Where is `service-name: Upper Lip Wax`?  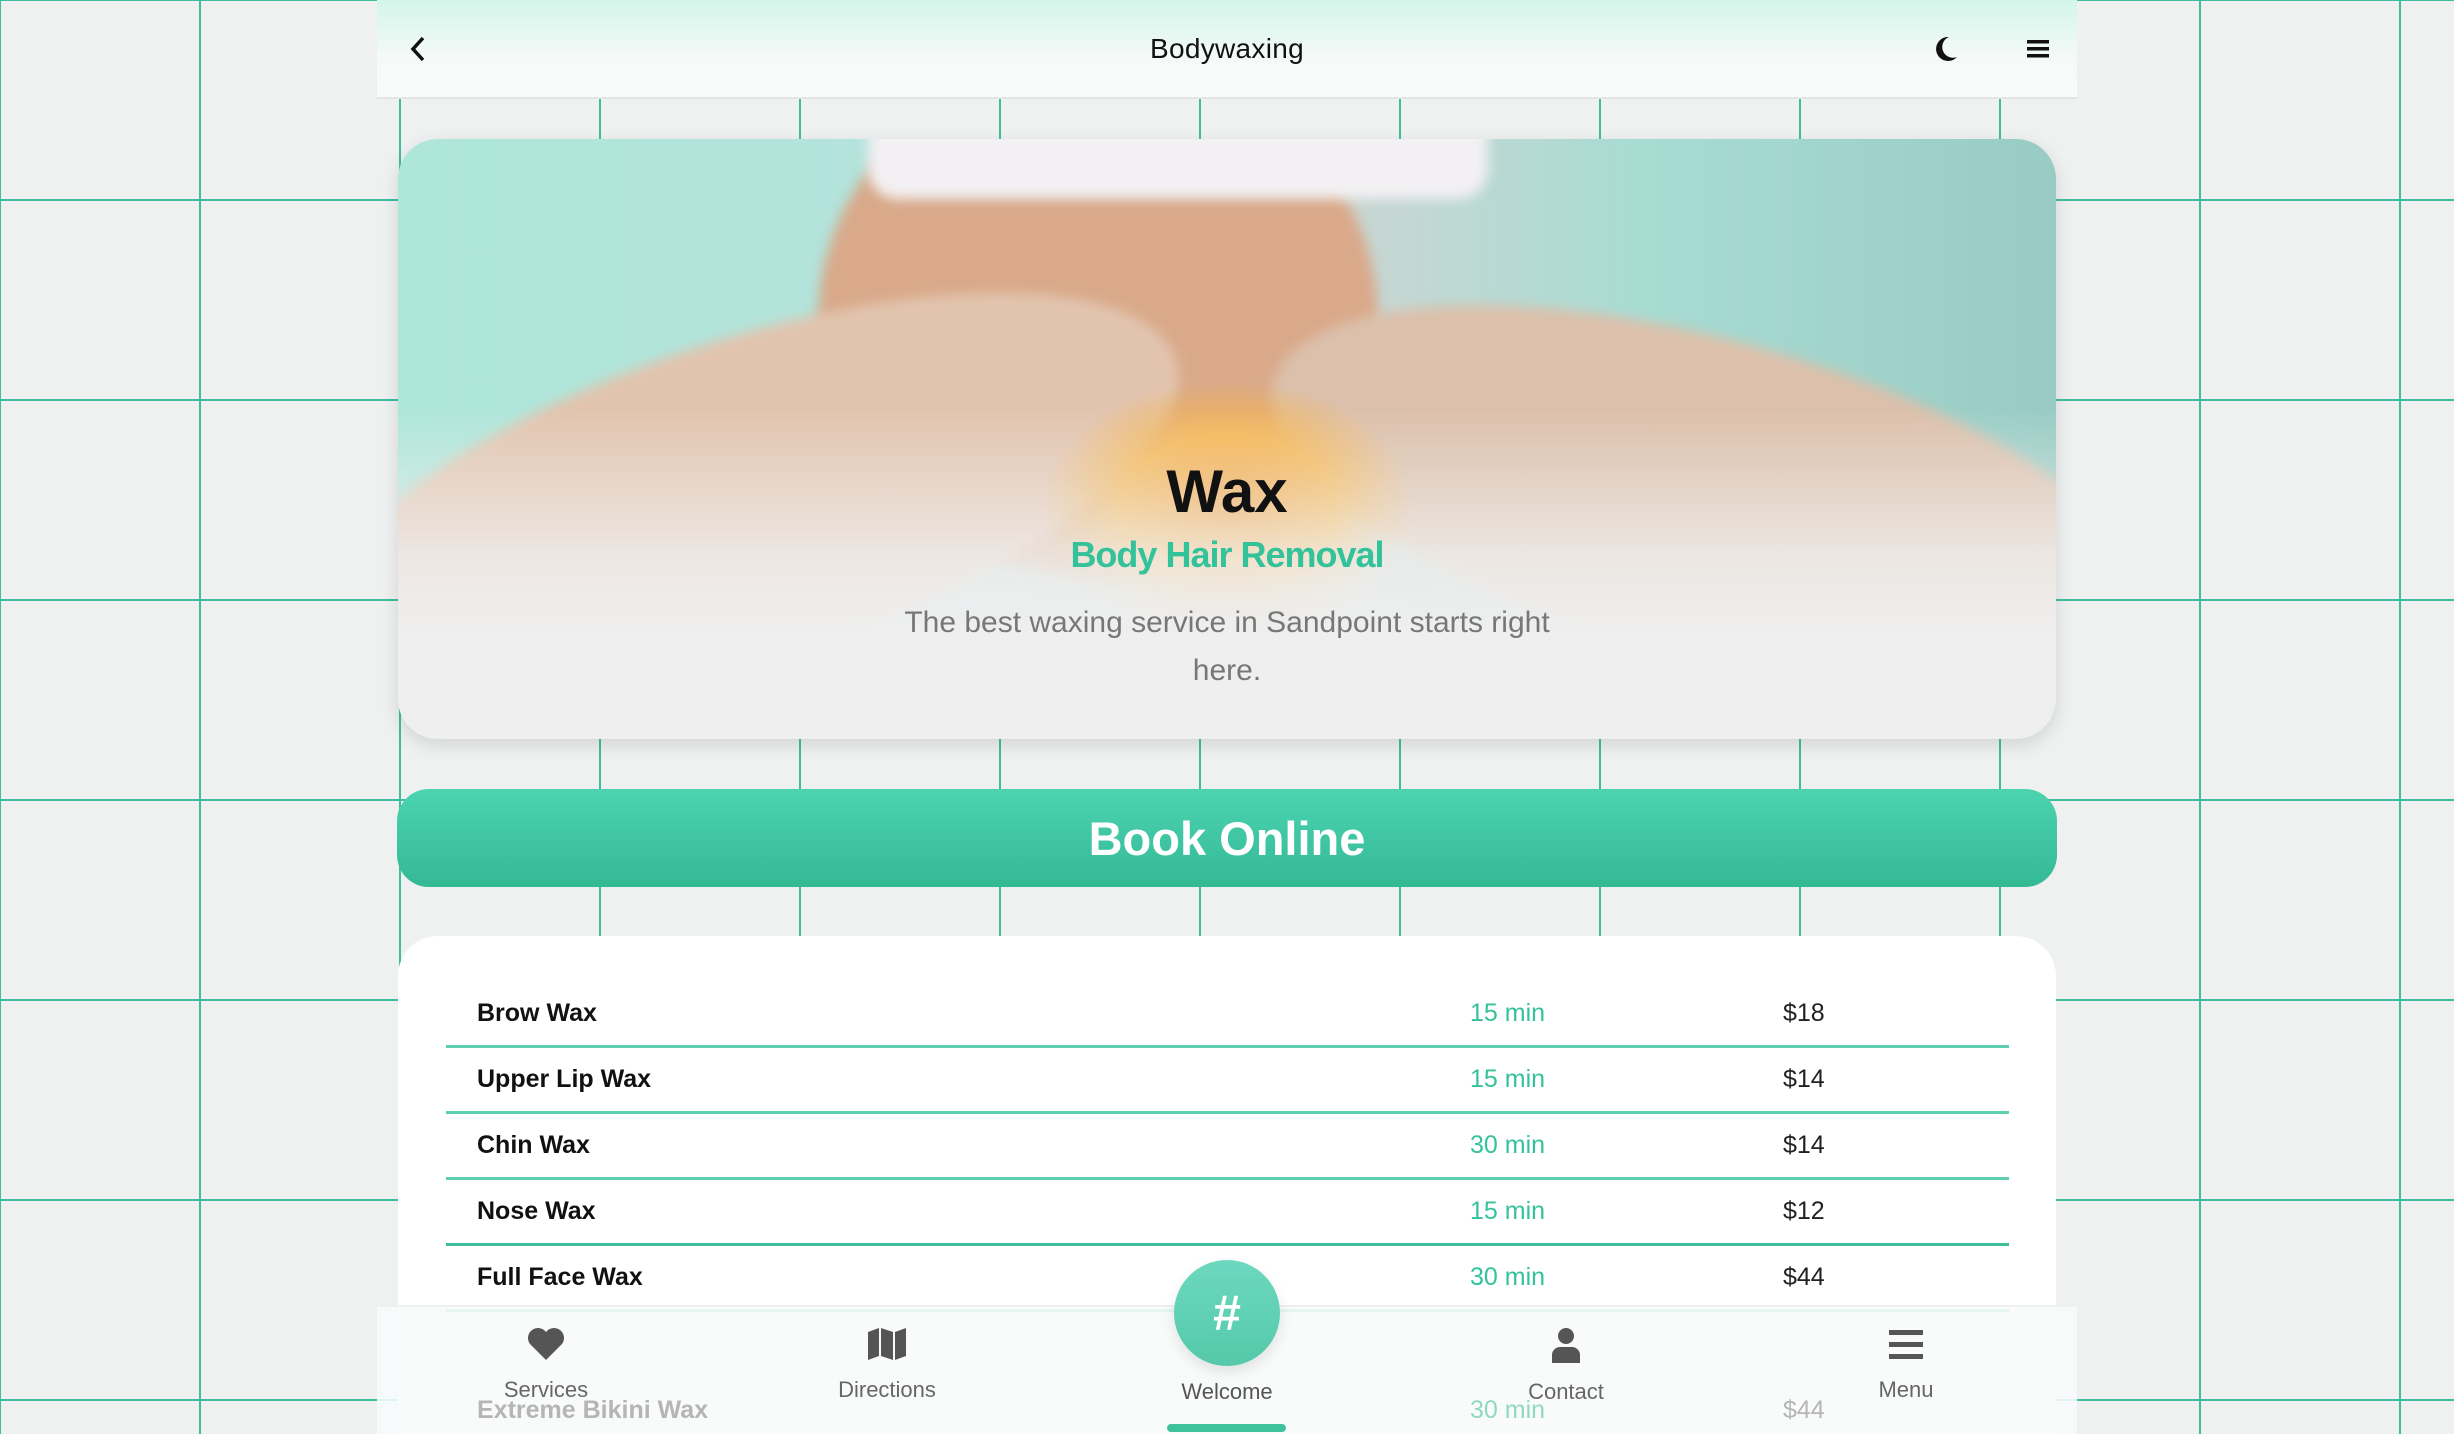
service-name: Upper Lip Wax is located at coordinates (564, 1079).